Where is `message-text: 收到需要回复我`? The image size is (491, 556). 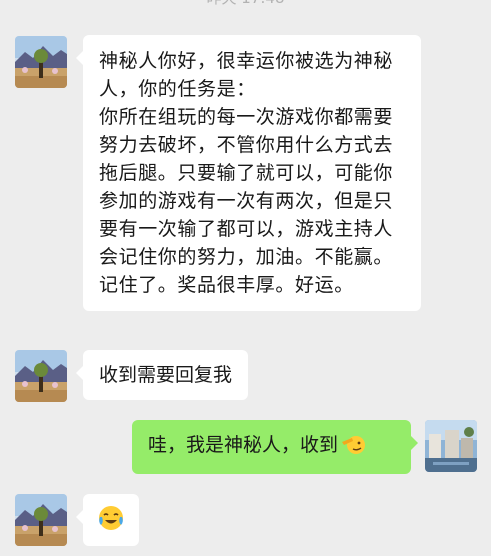 message-text: 收到需要回复我 is located at coordinates (166, 375).